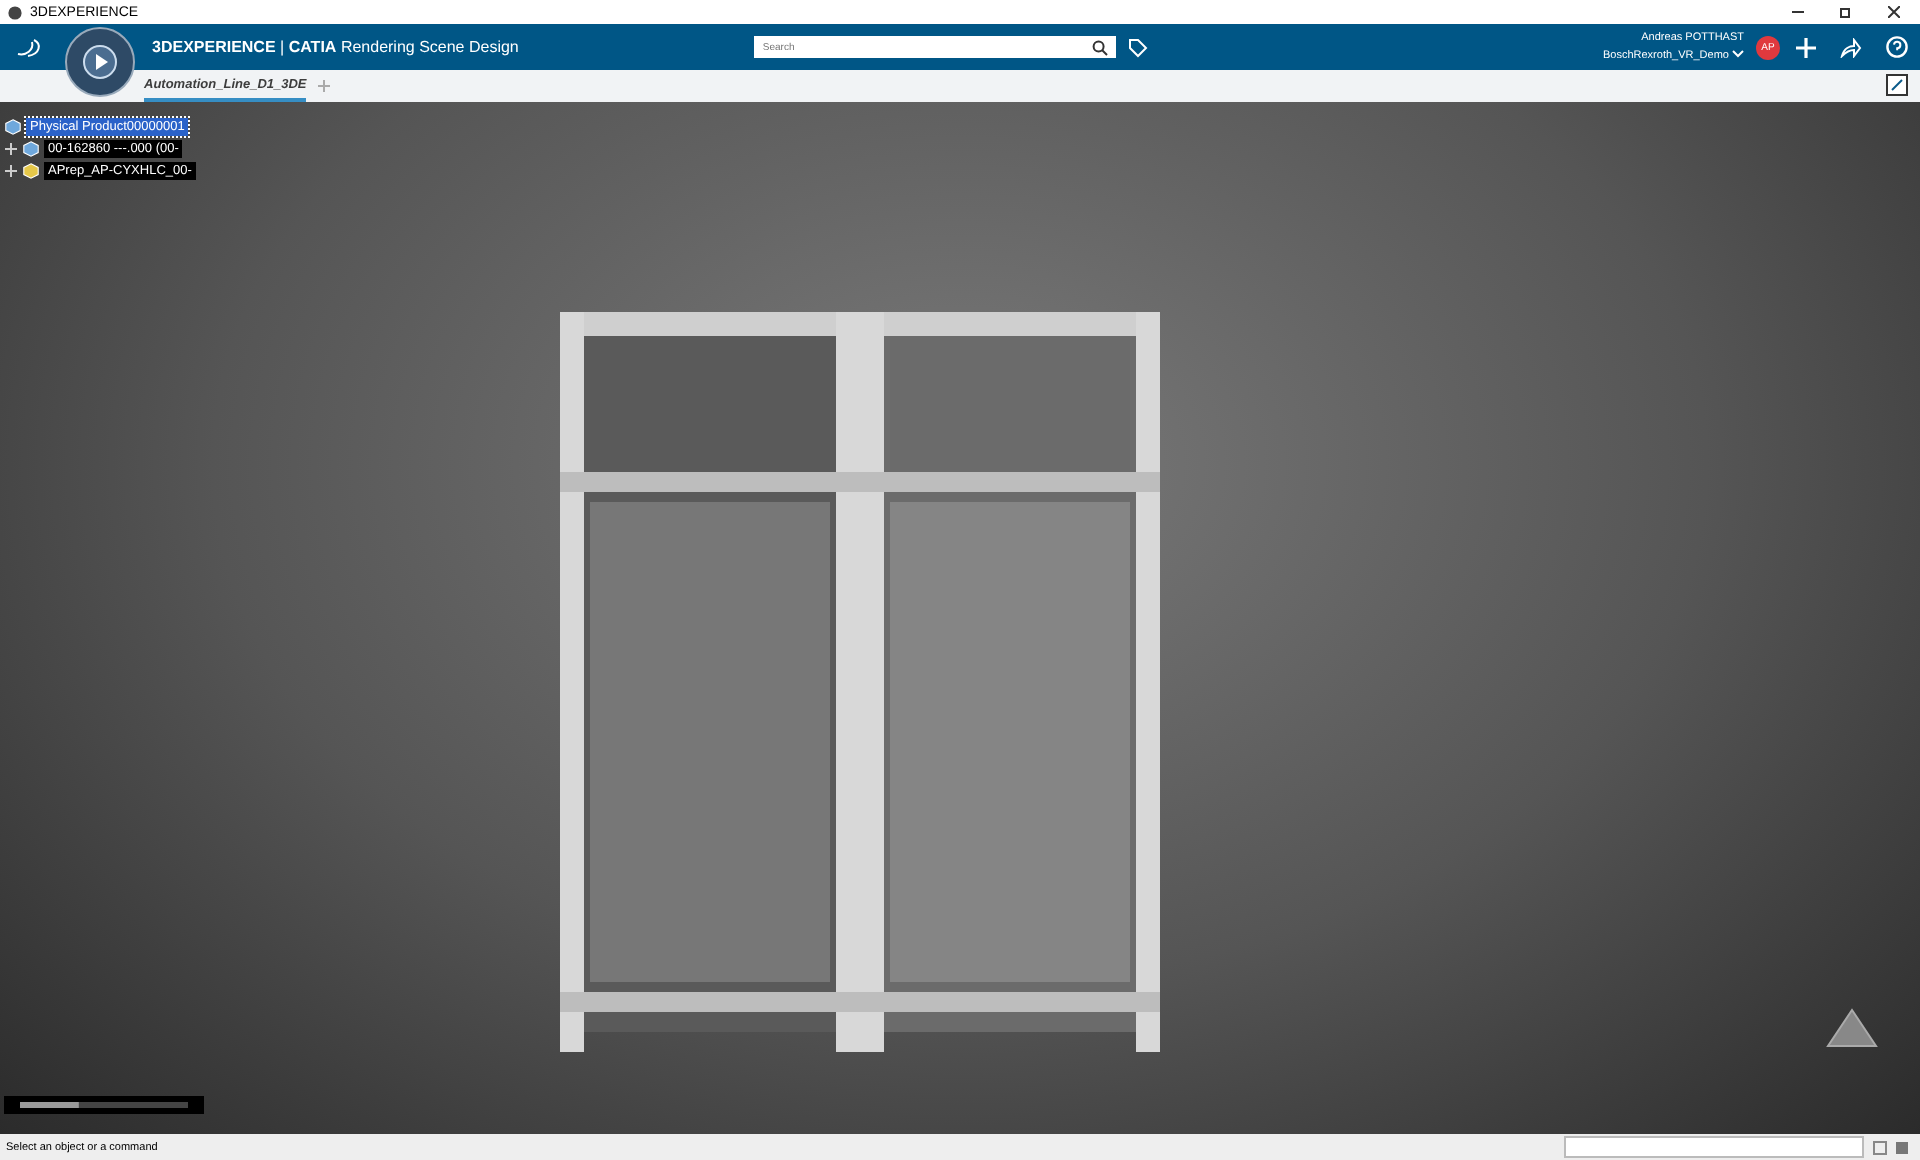 This screenshot has width=1920, height=1160. What do you see at coordinates (1897, 47) in the screenshot?
I see `help-icon` at bounding box center [1897, 47].